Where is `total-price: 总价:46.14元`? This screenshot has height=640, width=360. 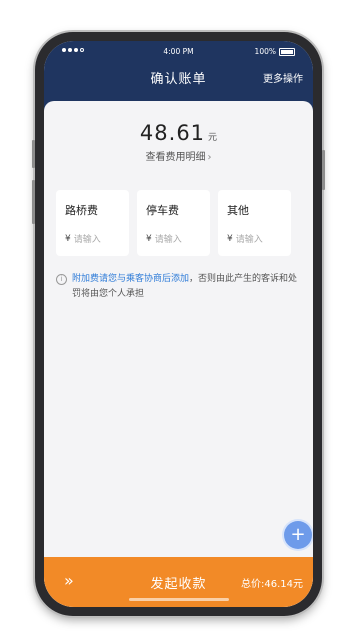
total-price: 总价:46.14元 is located at coordinates (272, 584).